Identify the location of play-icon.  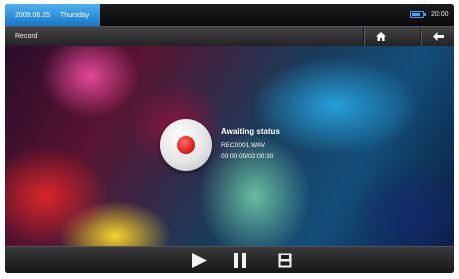
(199, 260).